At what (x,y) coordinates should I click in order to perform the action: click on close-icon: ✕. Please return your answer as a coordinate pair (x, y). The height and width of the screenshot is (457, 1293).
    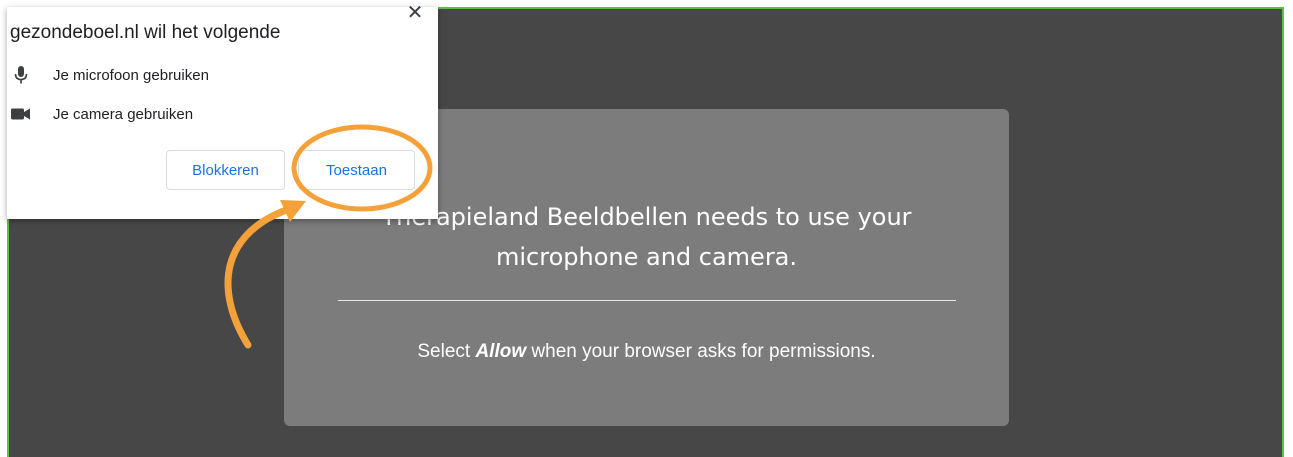
    Looking at the image, I should click on (415, 12).